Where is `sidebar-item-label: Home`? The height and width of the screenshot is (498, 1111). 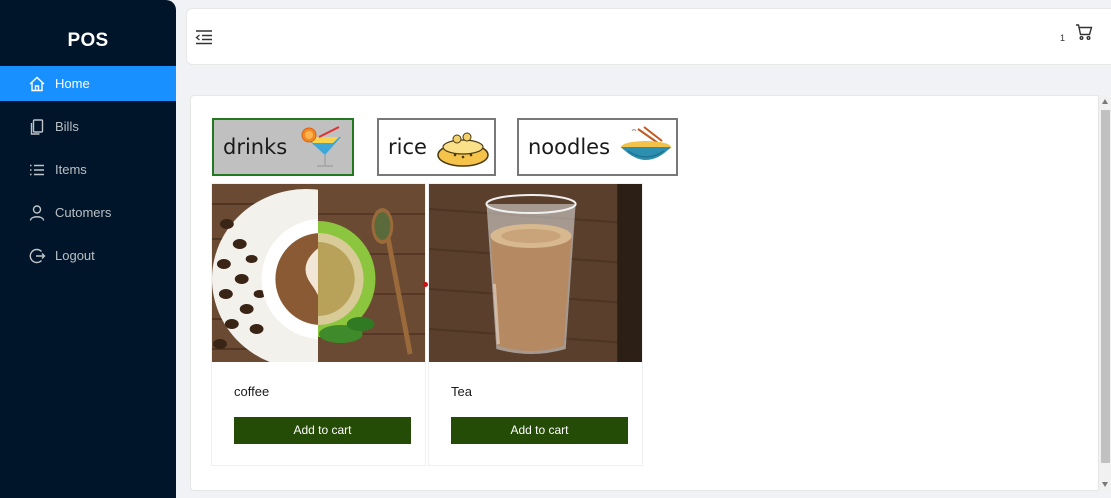 sidebar-item-label: Home is located at coordinates (72, 83).